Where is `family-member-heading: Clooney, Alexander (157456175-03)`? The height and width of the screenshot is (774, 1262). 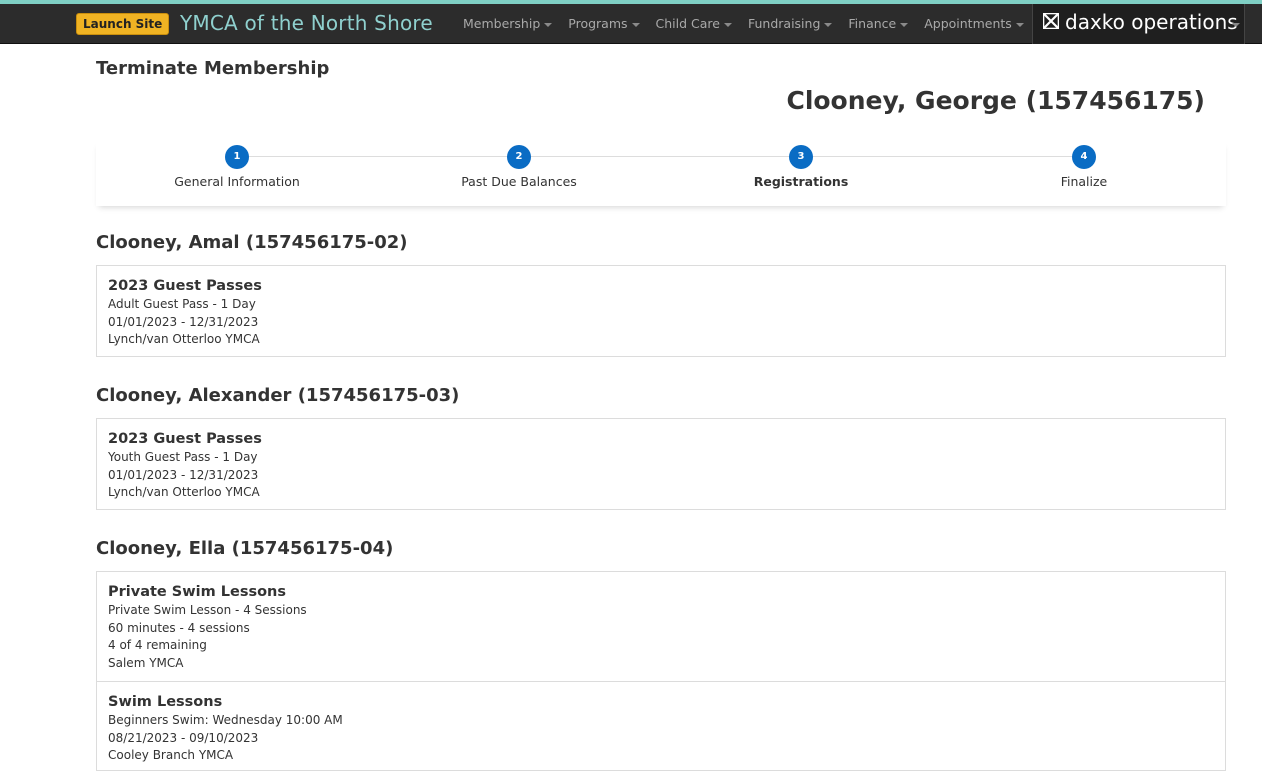 family-member-heading: Clooney, Alexander (157456175-03) is located at coordinates (278, 395).